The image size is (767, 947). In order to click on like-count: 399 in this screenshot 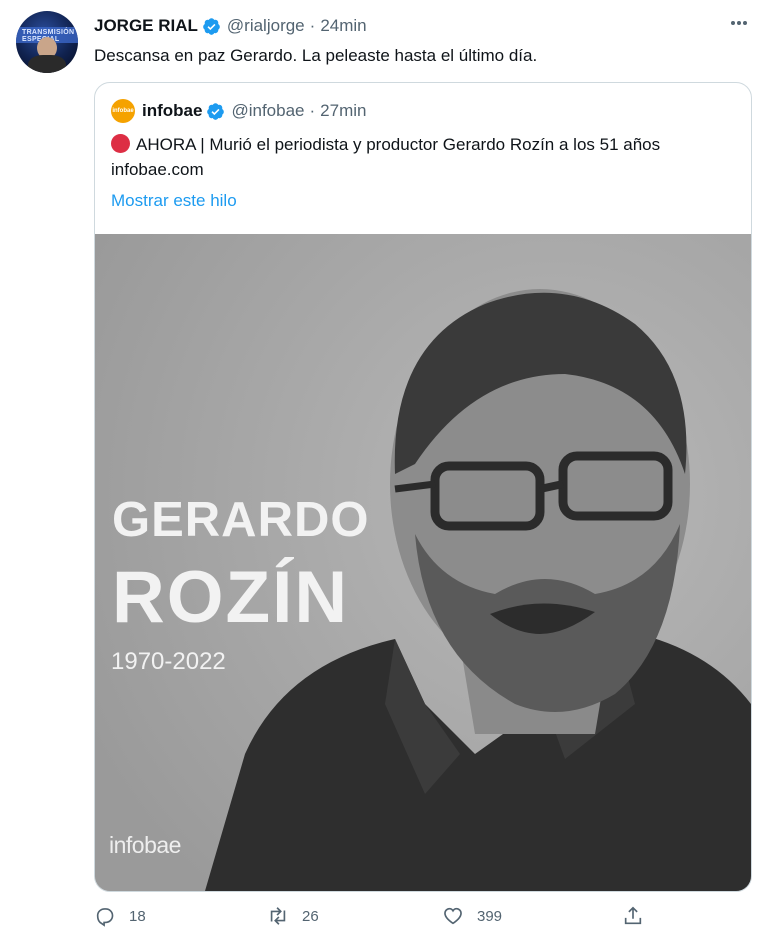, I will do `click(490, 916)`.